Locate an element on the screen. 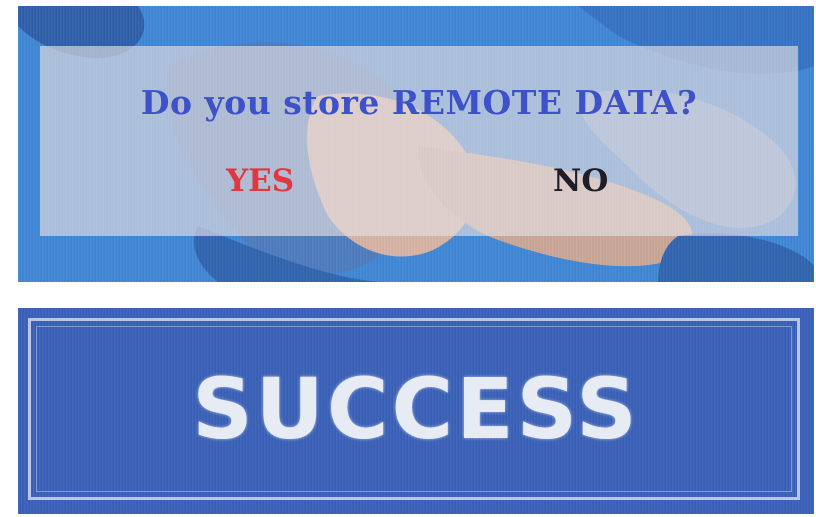  yes-button: YES is located at coordinates (260, 181).